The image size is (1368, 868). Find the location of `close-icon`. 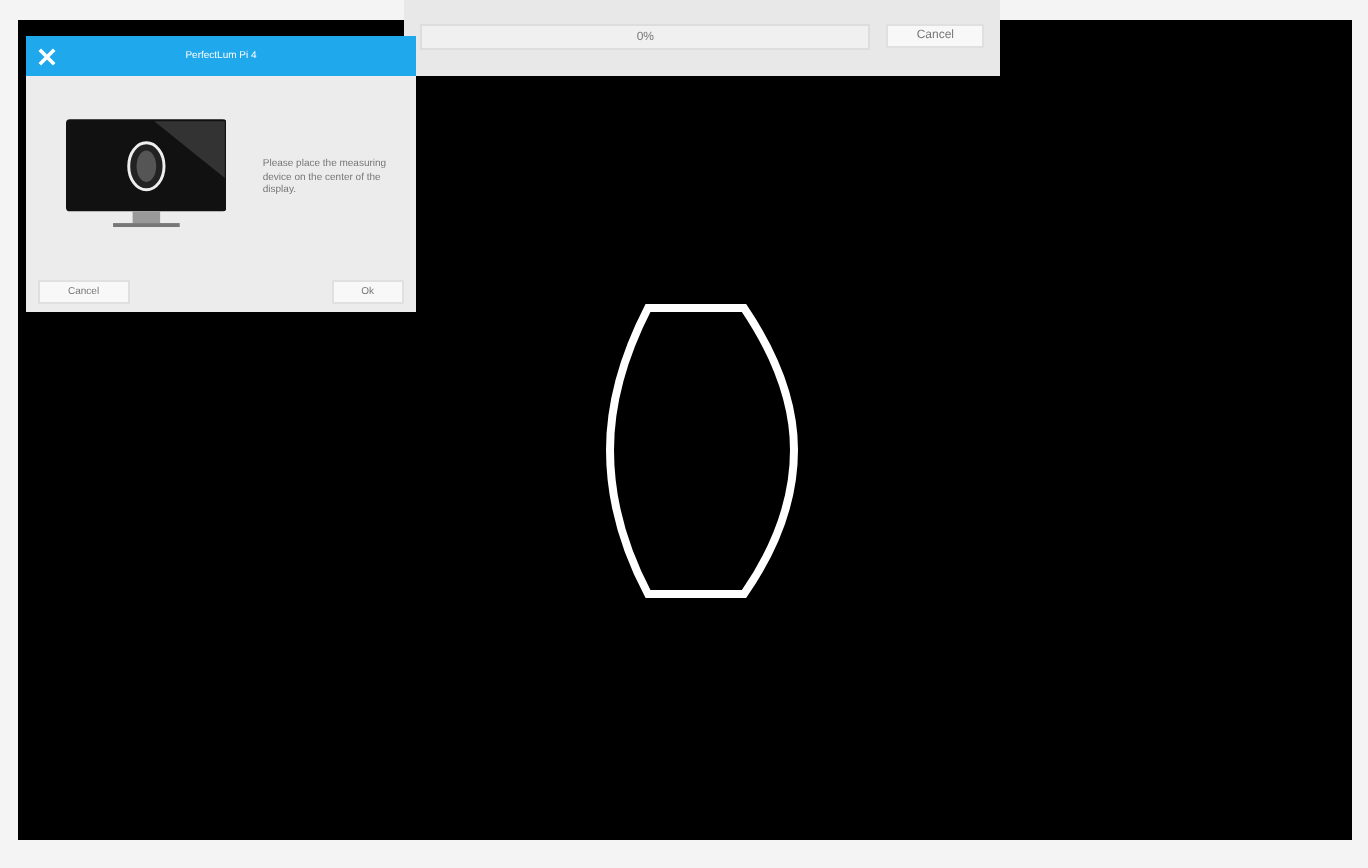

close-icon is located at coordinates (47, 56).